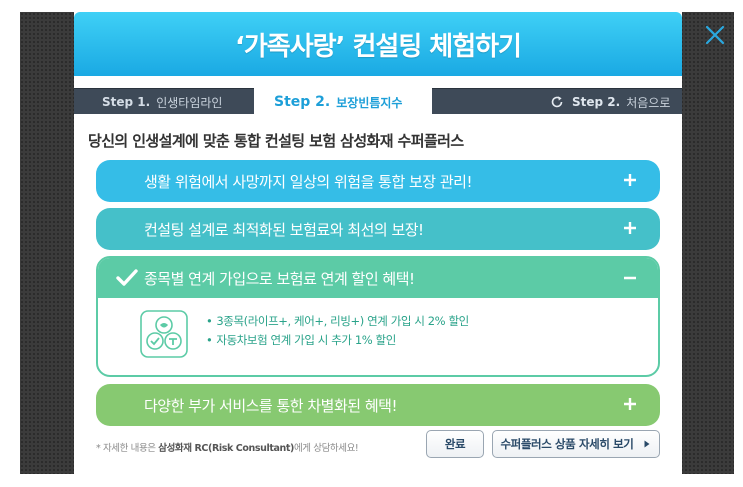 The image size is (743, 487). Describe the element at coordinates (302, 102) in the screenshot. I see `tab-step-number: Step 2.` at that location.